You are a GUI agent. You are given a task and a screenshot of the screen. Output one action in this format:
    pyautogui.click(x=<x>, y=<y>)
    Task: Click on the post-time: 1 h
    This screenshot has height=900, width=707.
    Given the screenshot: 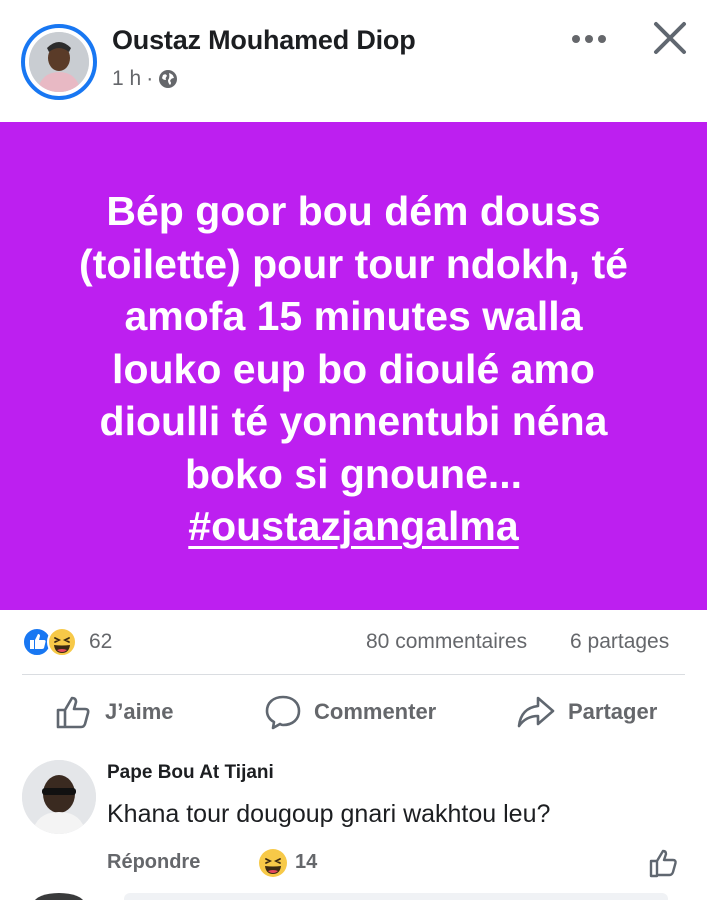 What is the action you would take?
    pyautogui.click(x=126, y=79)
    